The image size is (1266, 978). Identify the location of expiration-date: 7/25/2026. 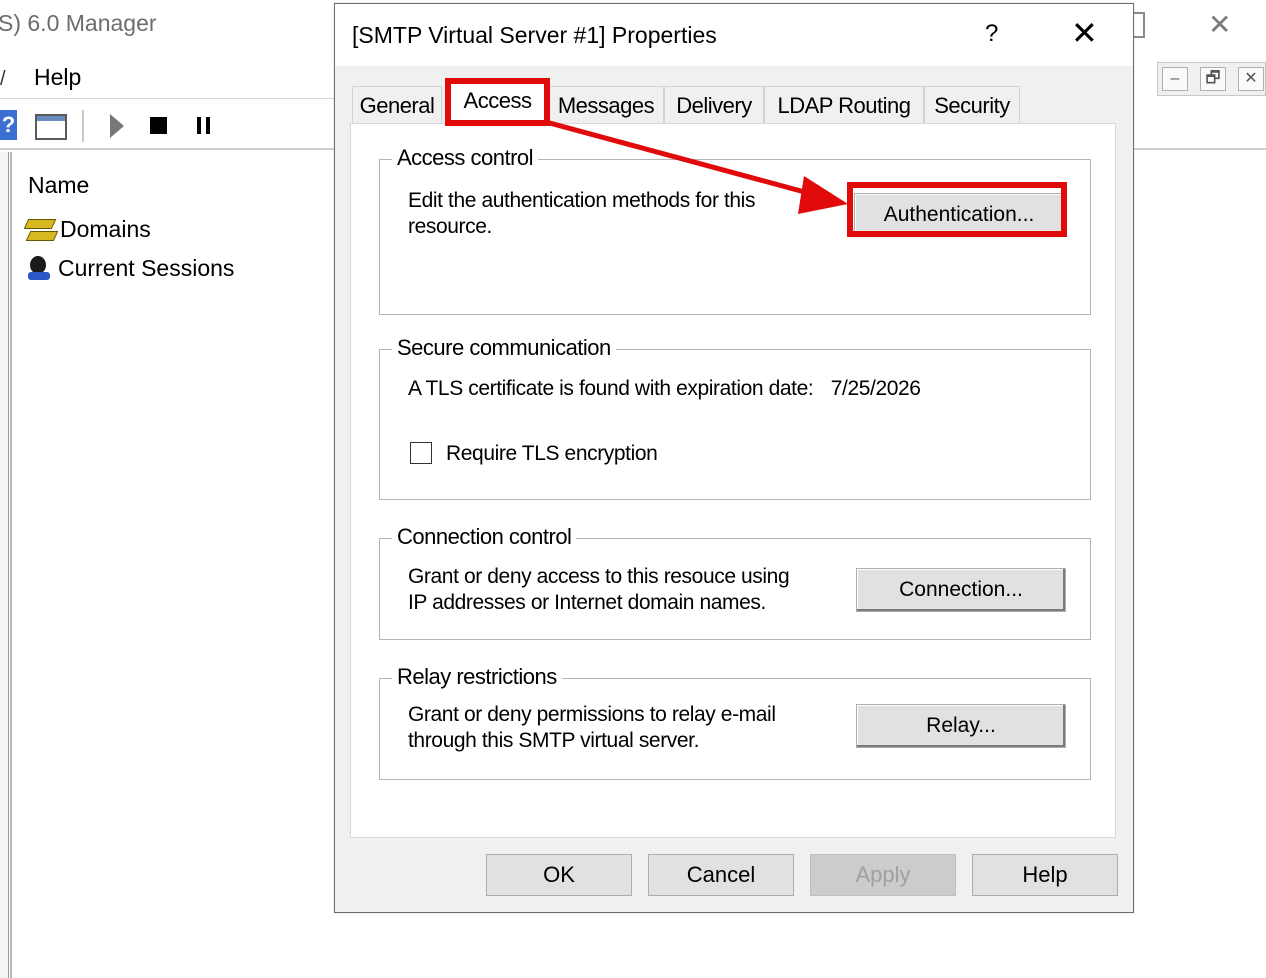
(875, 388).